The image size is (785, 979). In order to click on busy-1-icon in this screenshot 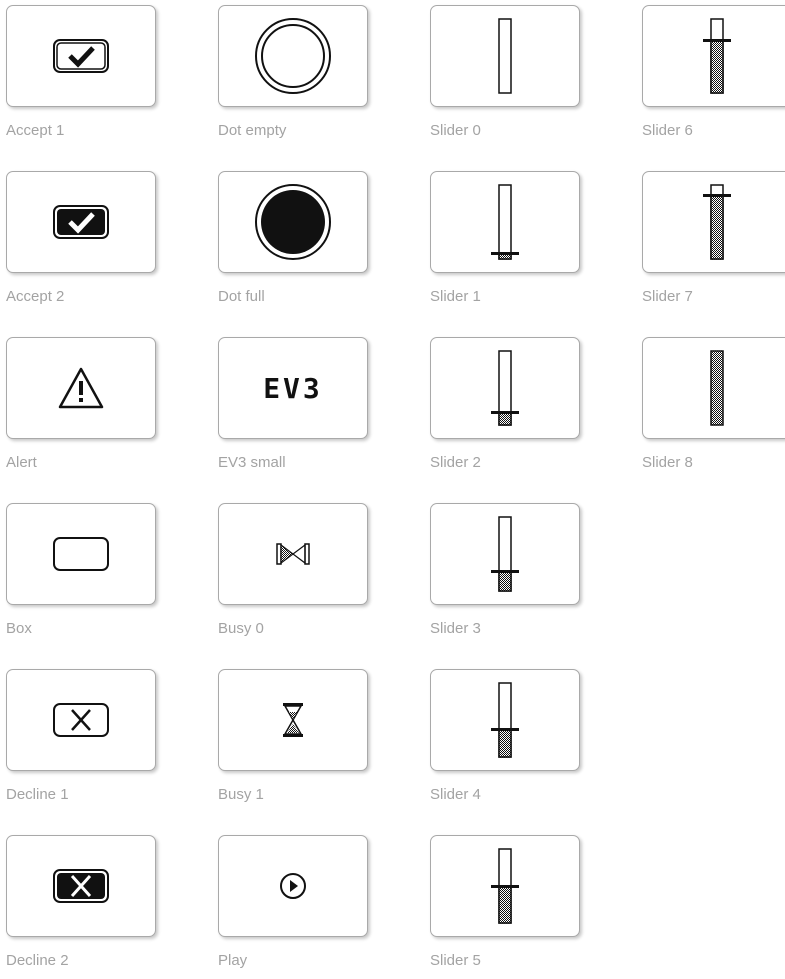, I will do `click(293, 720)`.